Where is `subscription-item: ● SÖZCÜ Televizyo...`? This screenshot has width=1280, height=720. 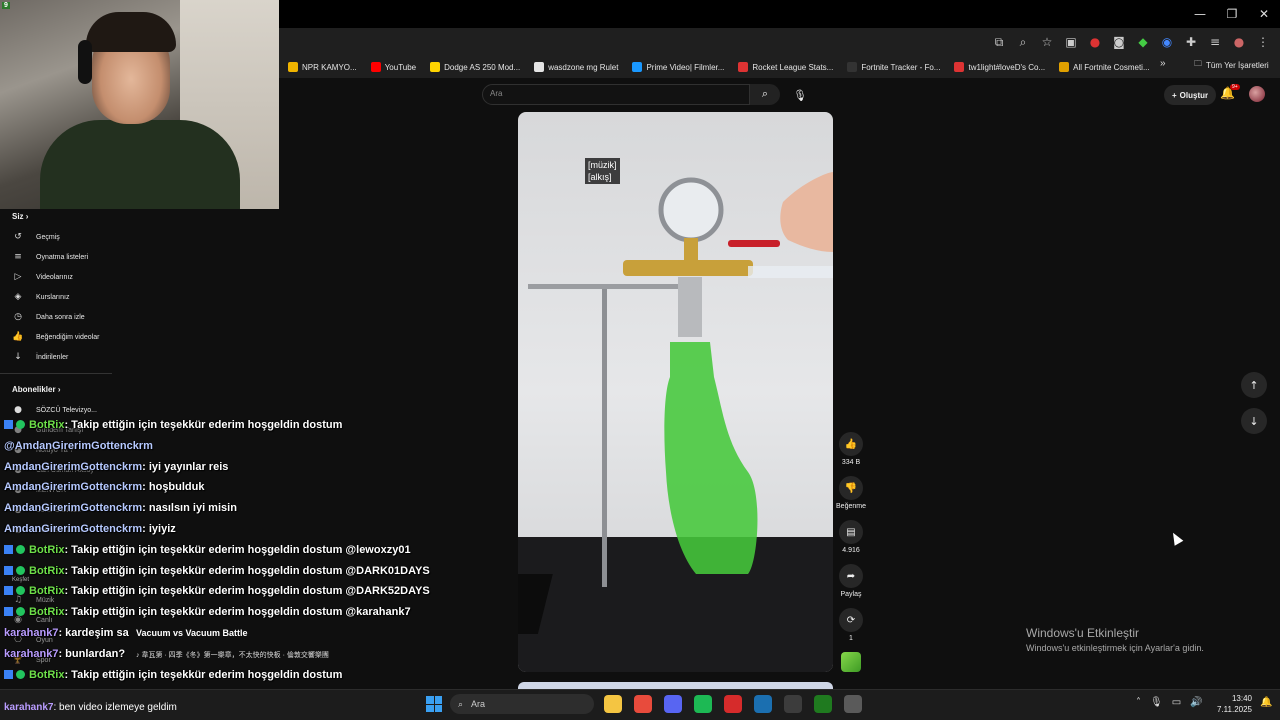 subscription-item: ● SÖZCÜ Televizyo... is located at coordinates (54, 410).